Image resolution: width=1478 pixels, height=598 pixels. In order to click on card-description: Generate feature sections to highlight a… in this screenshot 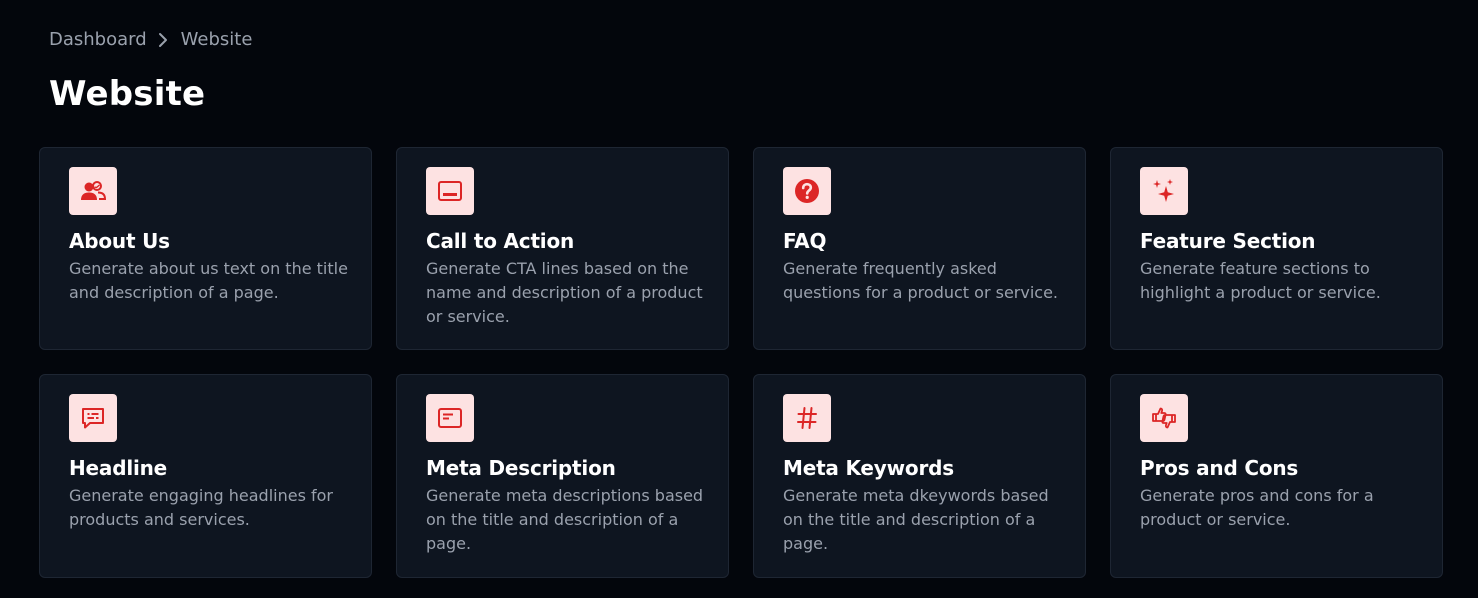, I will do `click(1260, 280)`.